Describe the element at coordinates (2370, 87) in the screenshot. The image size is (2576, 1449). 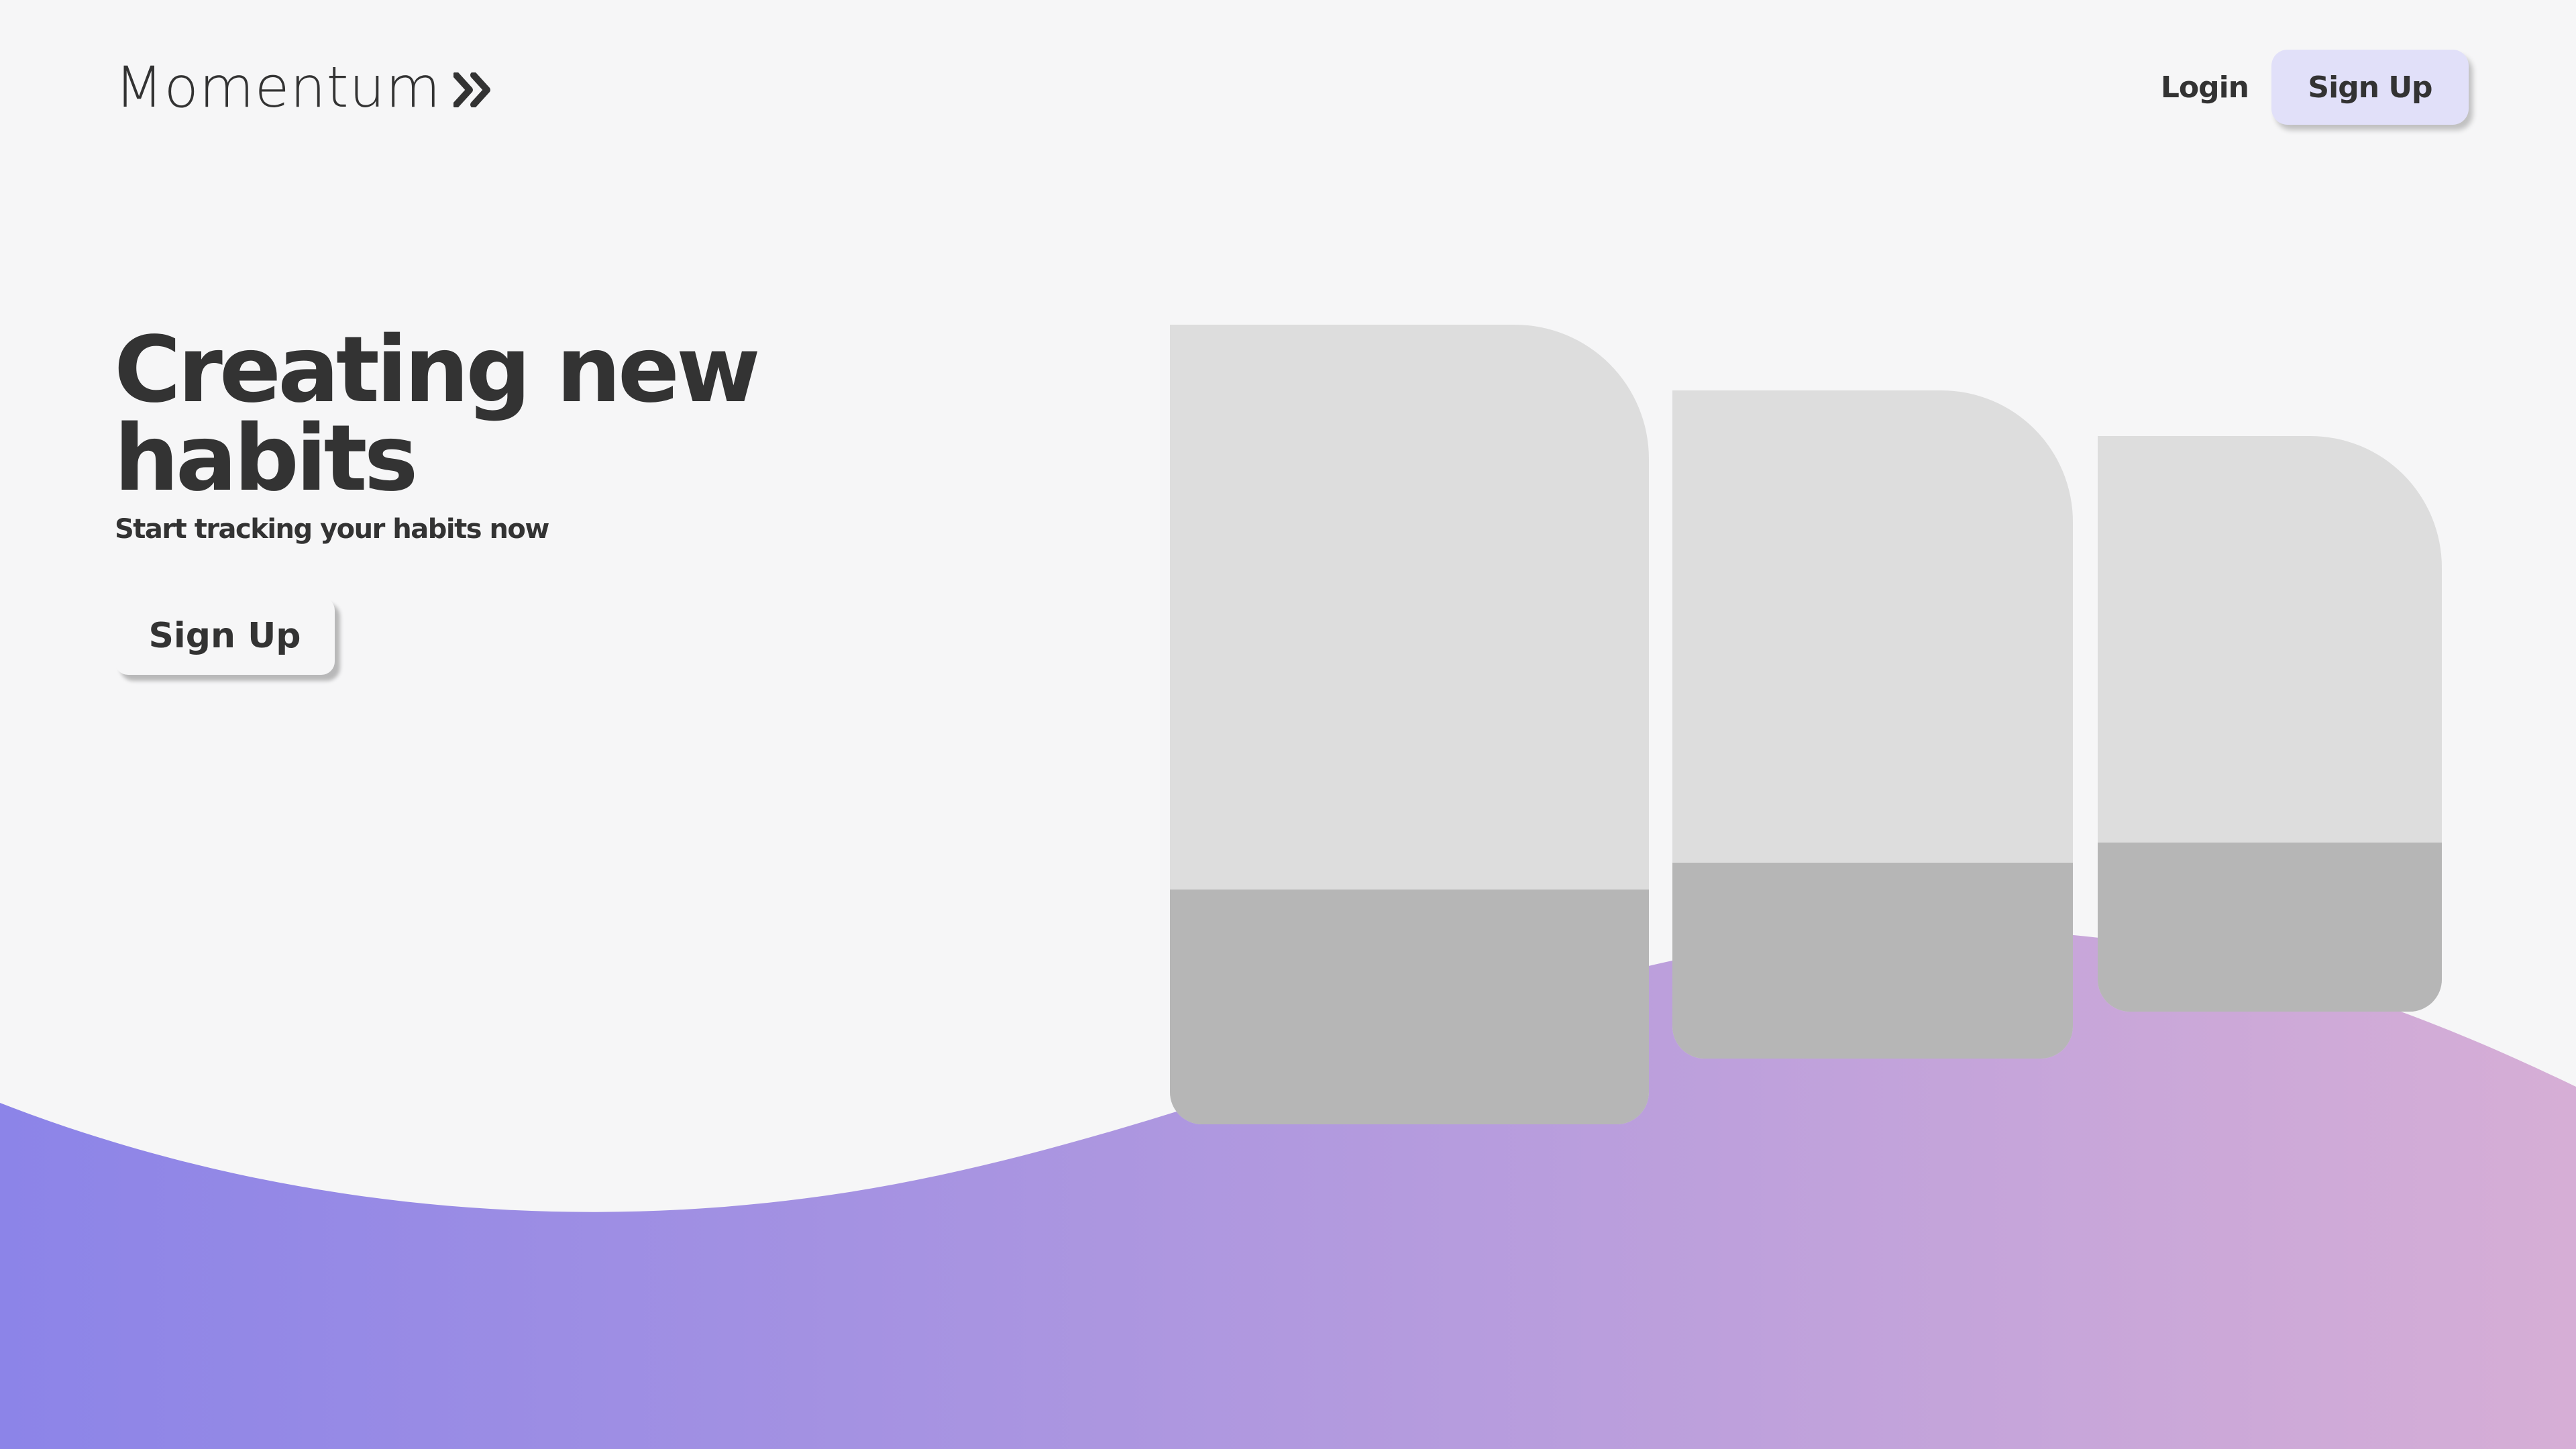
I see `nav-signup-button: Sign Up` at that location.